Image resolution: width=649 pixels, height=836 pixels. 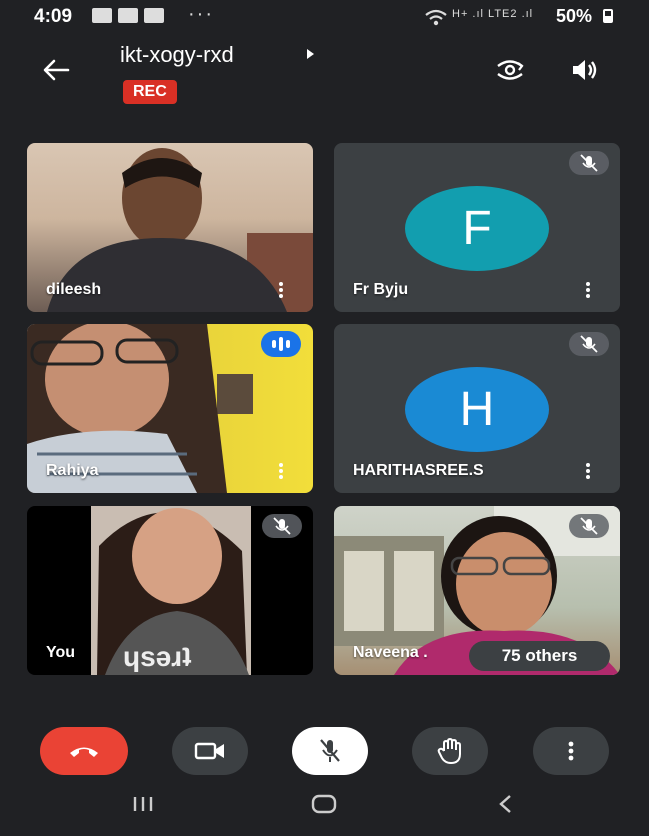 What do you see at coordinates (381, 289) in the screenshot?
I see `participant-name: Fr Byju` at bounding box center [381, 289].